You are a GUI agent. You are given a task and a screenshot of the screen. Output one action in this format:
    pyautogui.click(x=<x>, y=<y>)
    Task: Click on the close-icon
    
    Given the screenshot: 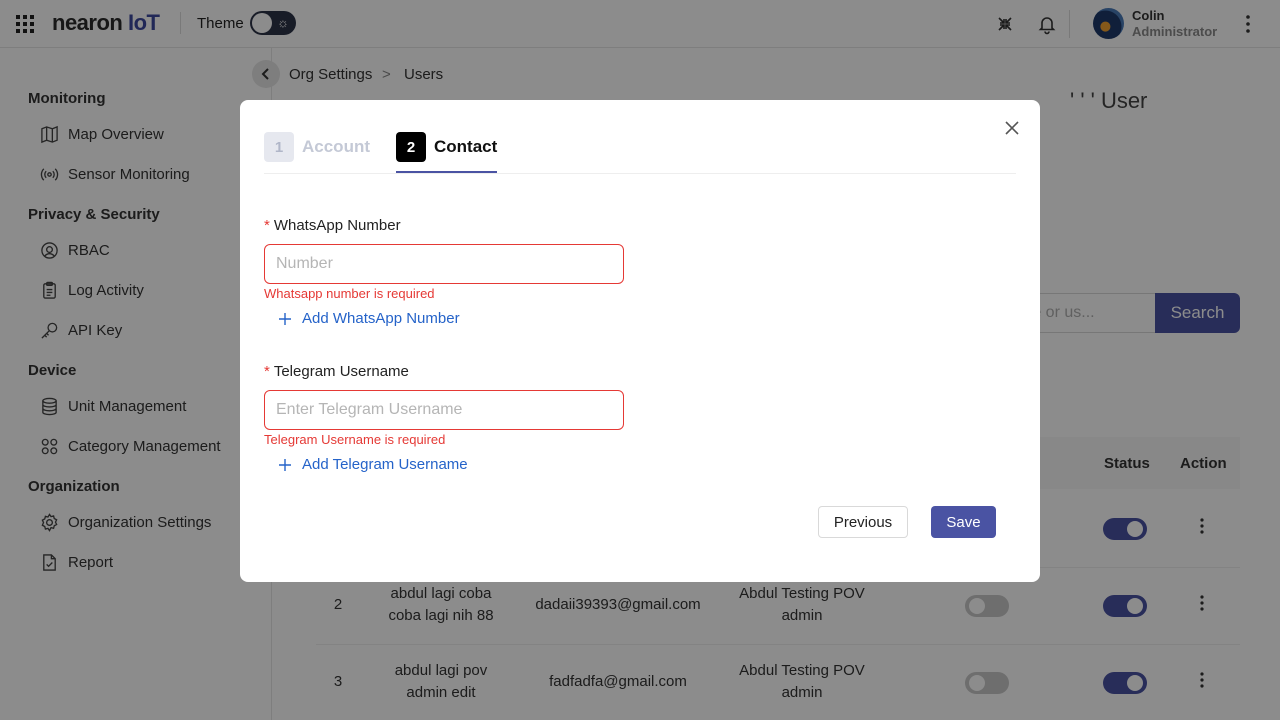 What is the action you would take?
    pyautogui.click(x=1012, y=128)
    